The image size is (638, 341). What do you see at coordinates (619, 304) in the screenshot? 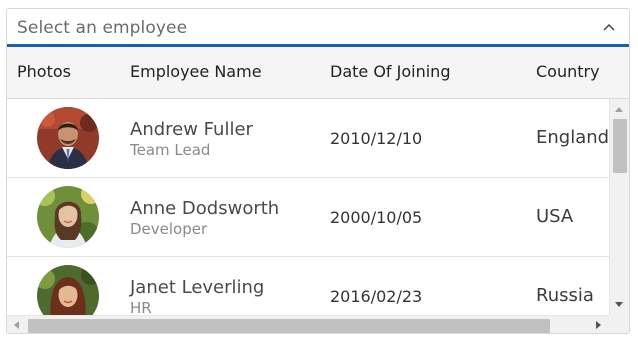
I see `scroll-down-arrow-icon` at bounding box center [619, 304].